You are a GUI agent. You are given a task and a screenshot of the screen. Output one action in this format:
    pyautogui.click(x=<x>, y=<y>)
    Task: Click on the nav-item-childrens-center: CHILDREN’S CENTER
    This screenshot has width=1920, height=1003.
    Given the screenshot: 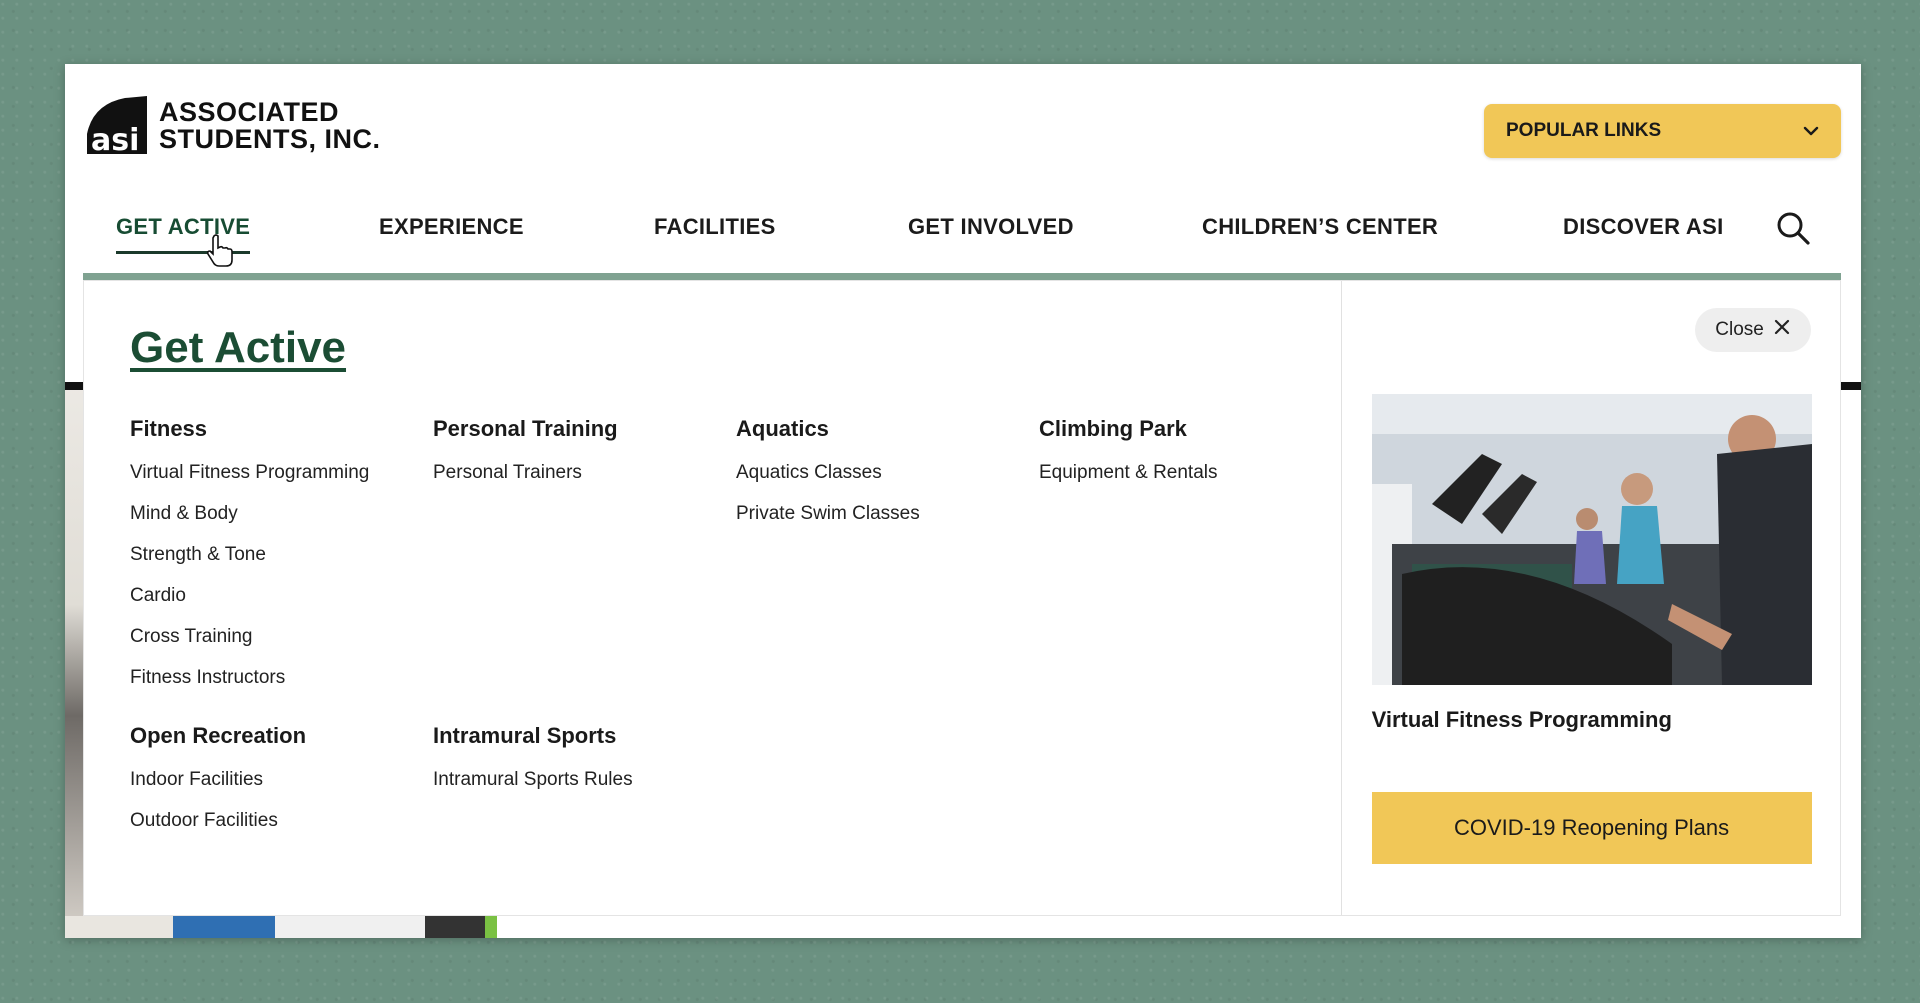 What is the action you would take?
    pyautogui.click(x=1320, y=227)
    